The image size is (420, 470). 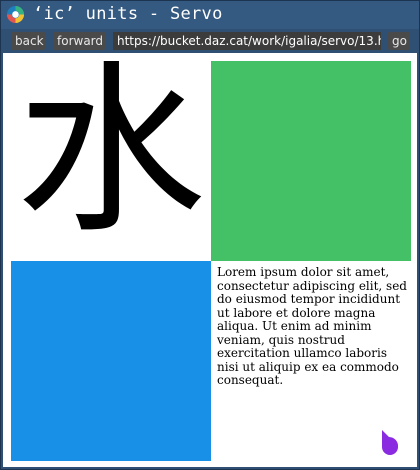 What do you see at coordinates (128, 14) in the screenshot?
I see `window-title: ‘ic’ units - Servo` at bounding box center [128, 14].